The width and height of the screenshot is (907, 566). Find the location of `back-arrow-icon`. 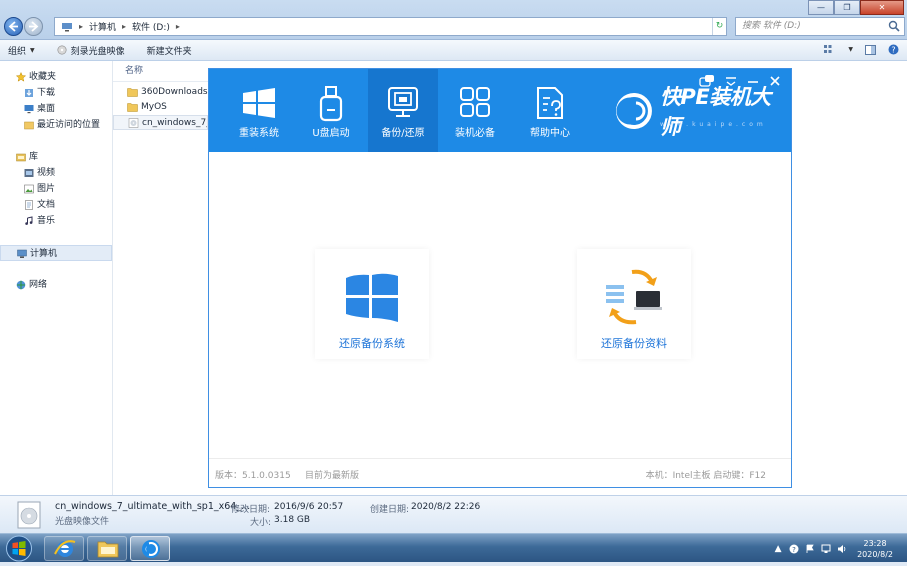

back-arrow-icon is located at coordinates (13, 26).